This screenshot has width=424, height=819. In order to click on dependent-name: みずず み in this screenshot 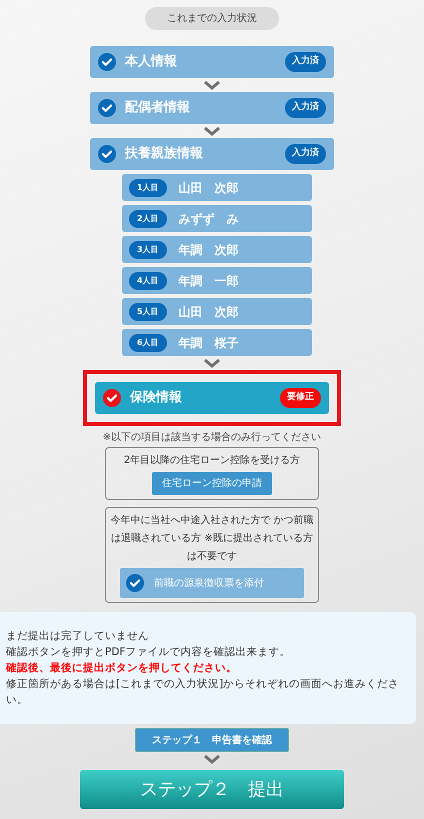, I will do `click(208, 219)`.